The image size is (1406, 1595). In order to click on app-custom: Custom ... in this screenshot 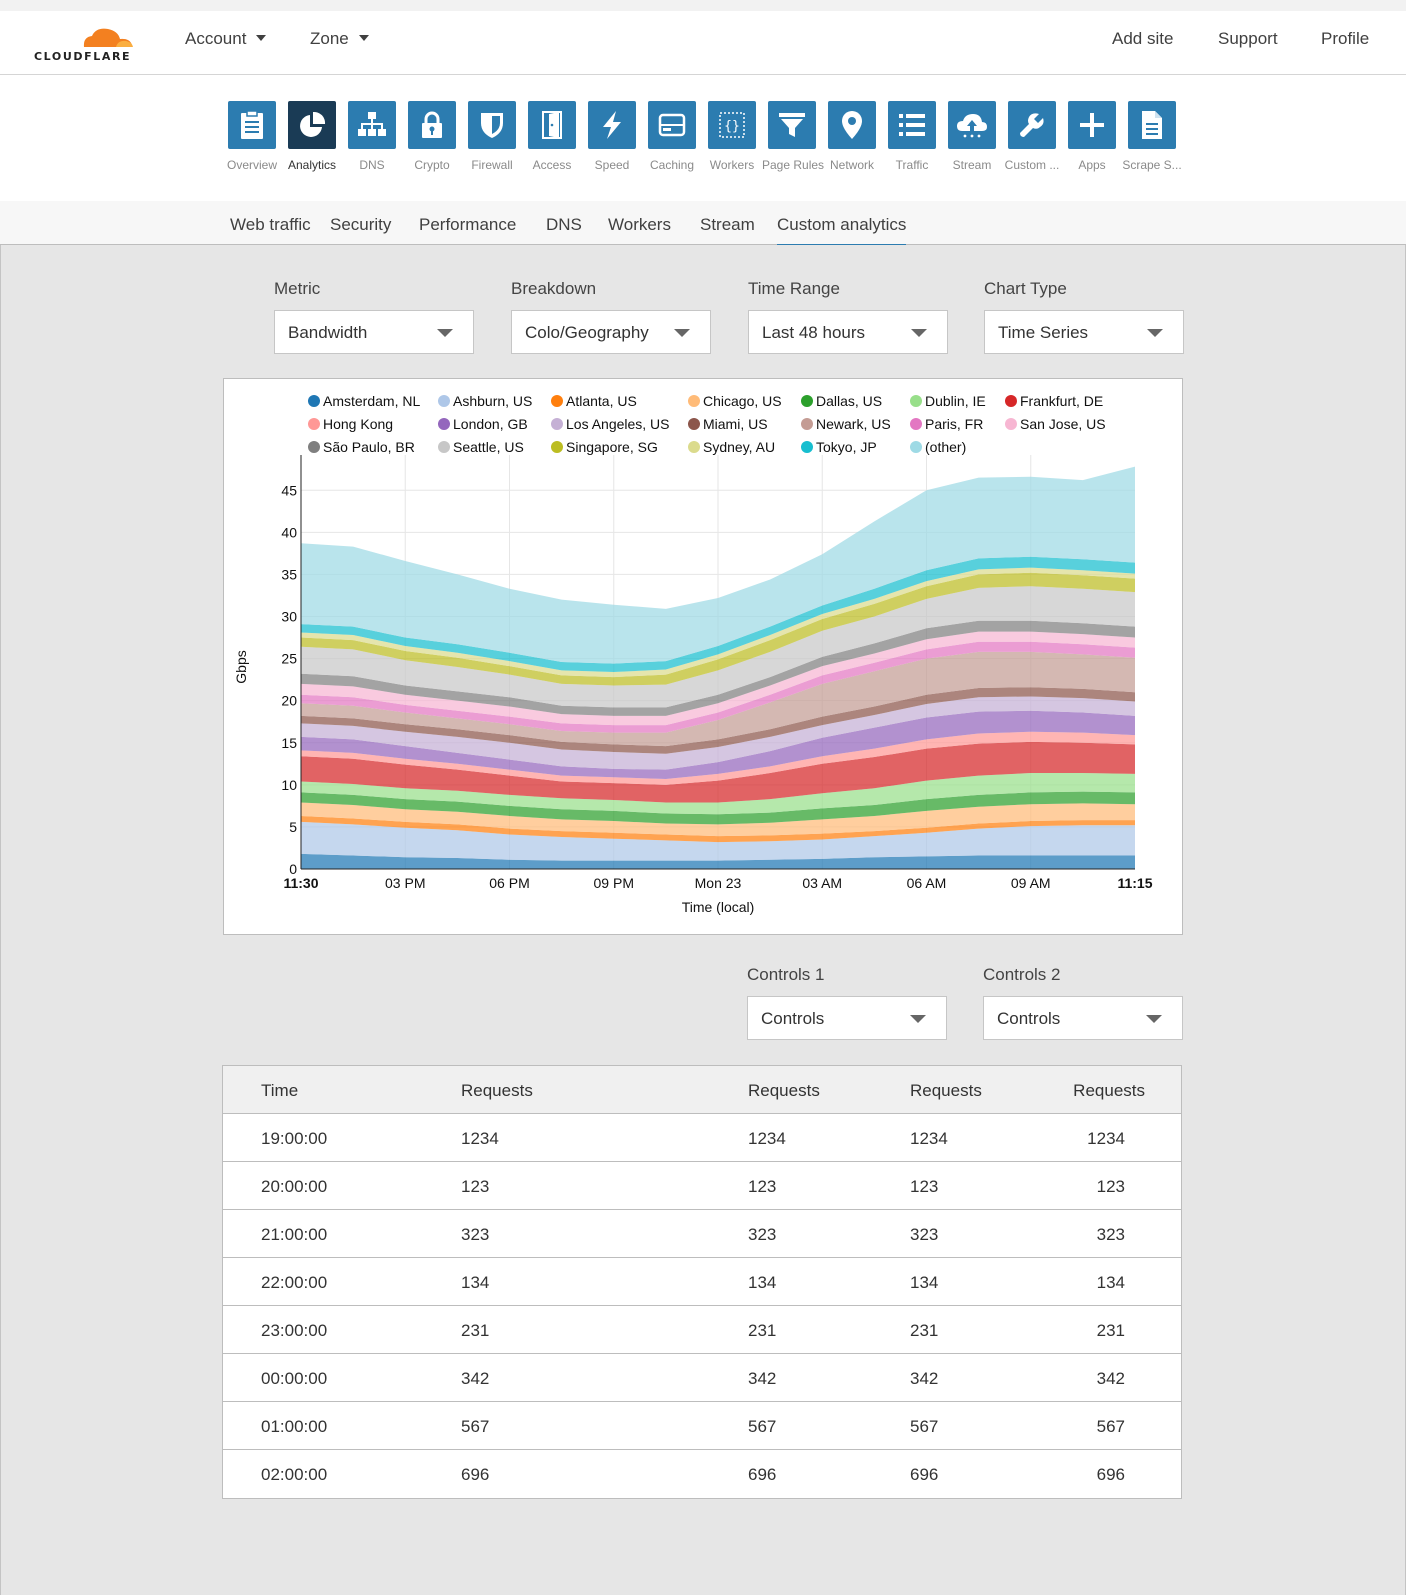, I will do `click(1032, 136)`.